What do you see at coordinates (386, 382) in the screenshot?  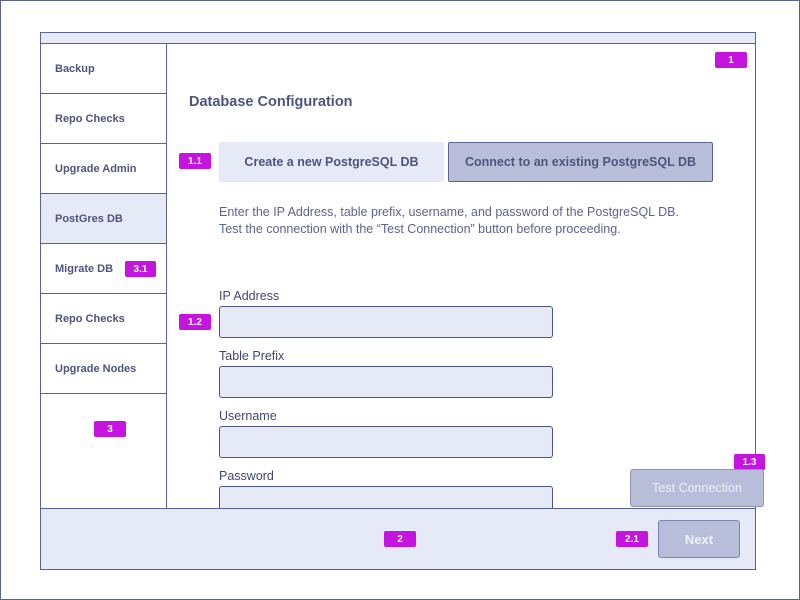 I see `table-prefix-input` at bounding box center [386, 382].